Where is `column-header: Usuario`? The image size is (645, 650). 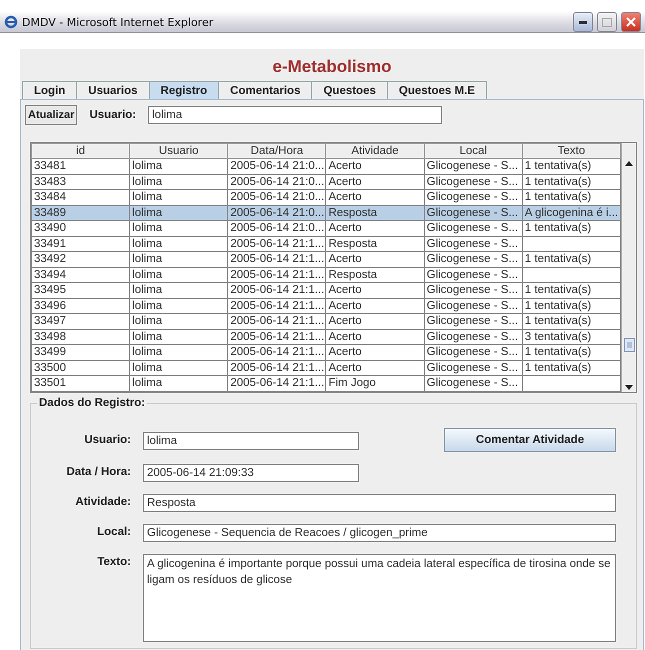
column-header: Usuario is located at coordinates (179, 151).